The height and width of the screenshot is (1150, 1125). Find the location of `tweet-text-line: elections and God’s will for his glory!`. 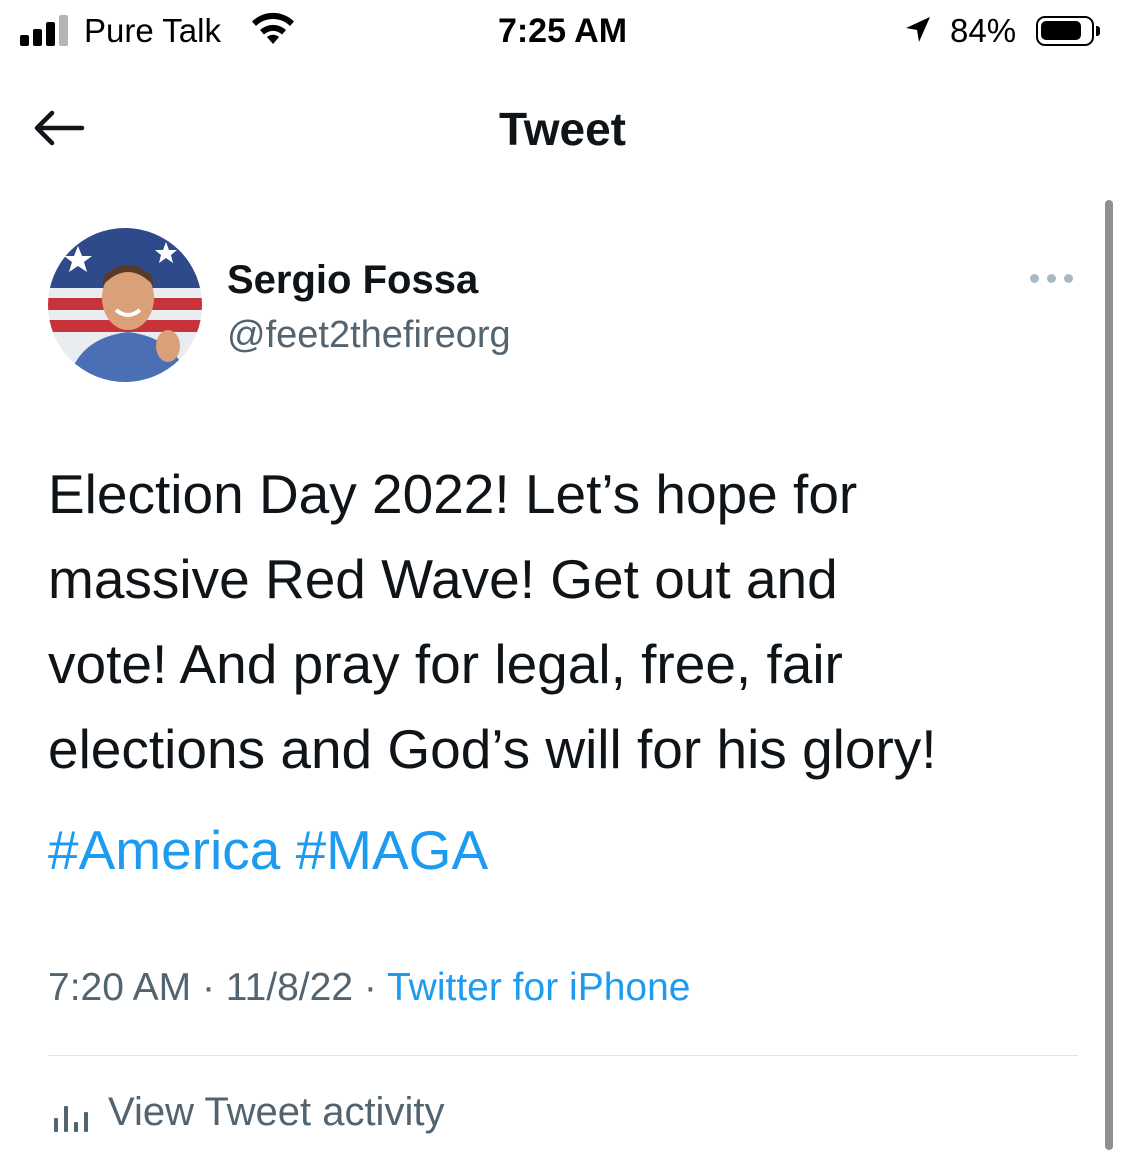

tweet-text-line: elections and God’s will for his glory! is located at coordinates (492, 749).